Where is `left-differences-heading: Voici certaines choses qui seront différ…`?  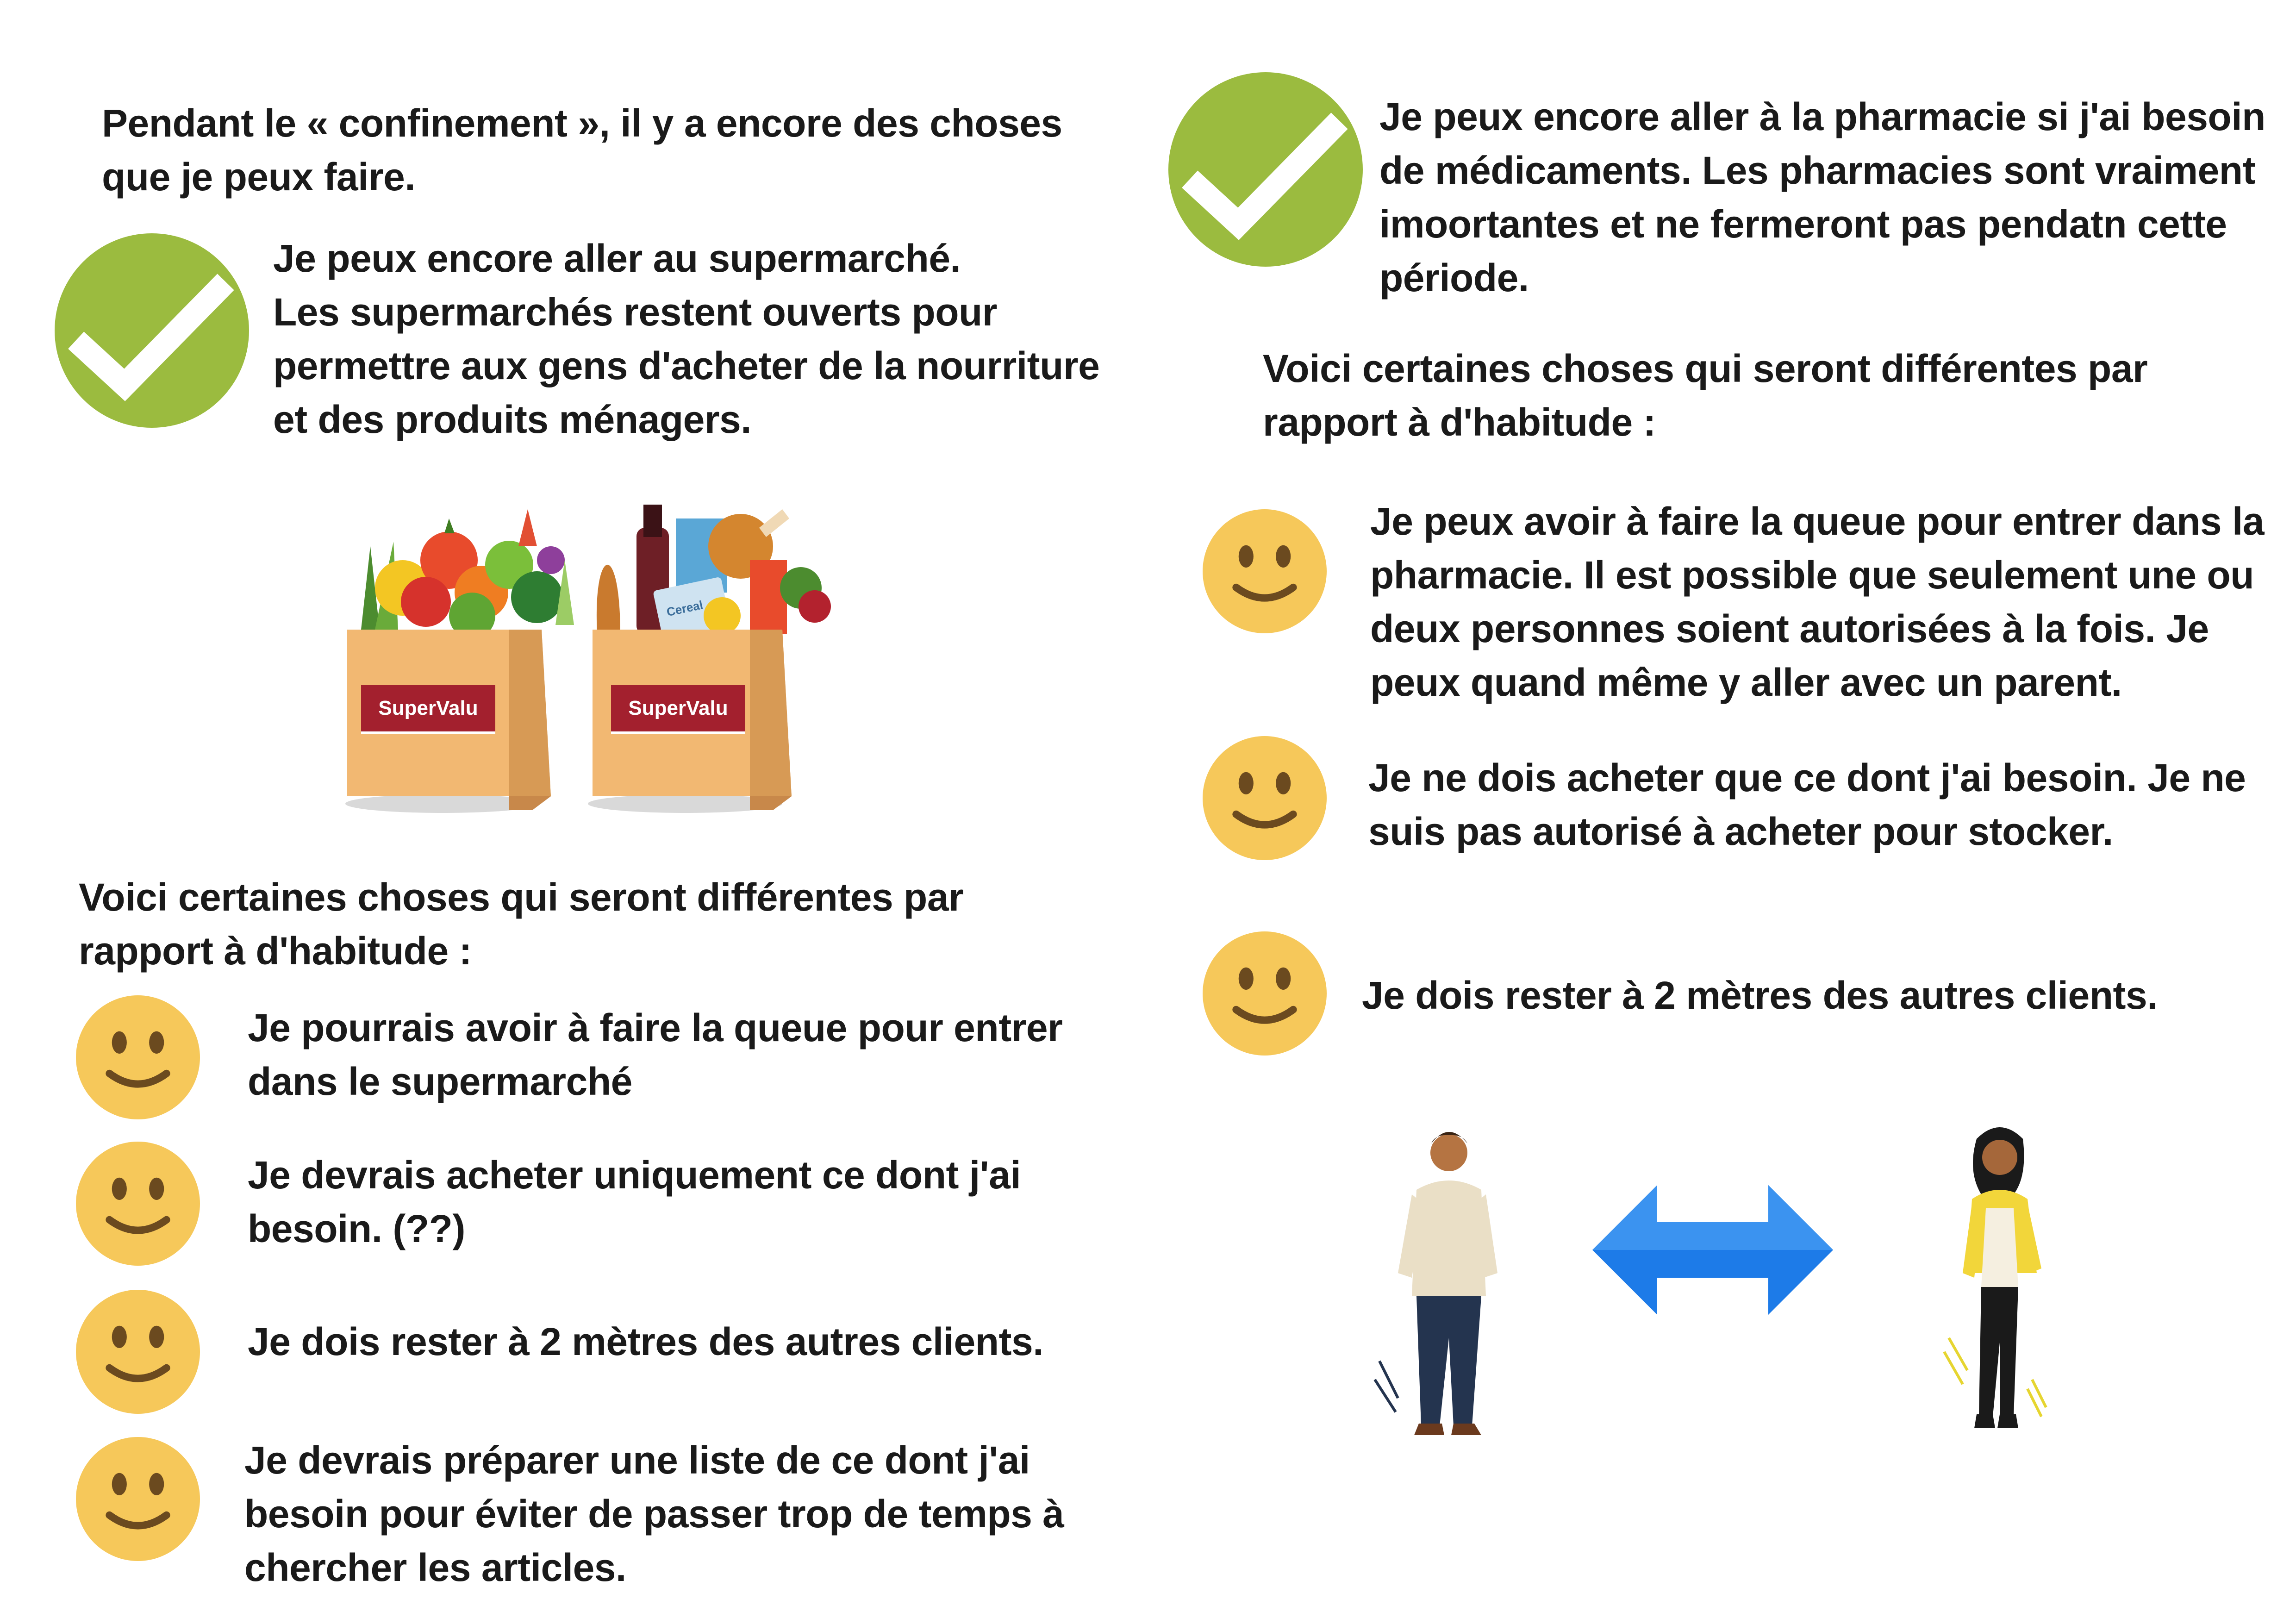 left-differences-heading: Voici certaines choses qui seront différ… is located at coordinates (521, 924).